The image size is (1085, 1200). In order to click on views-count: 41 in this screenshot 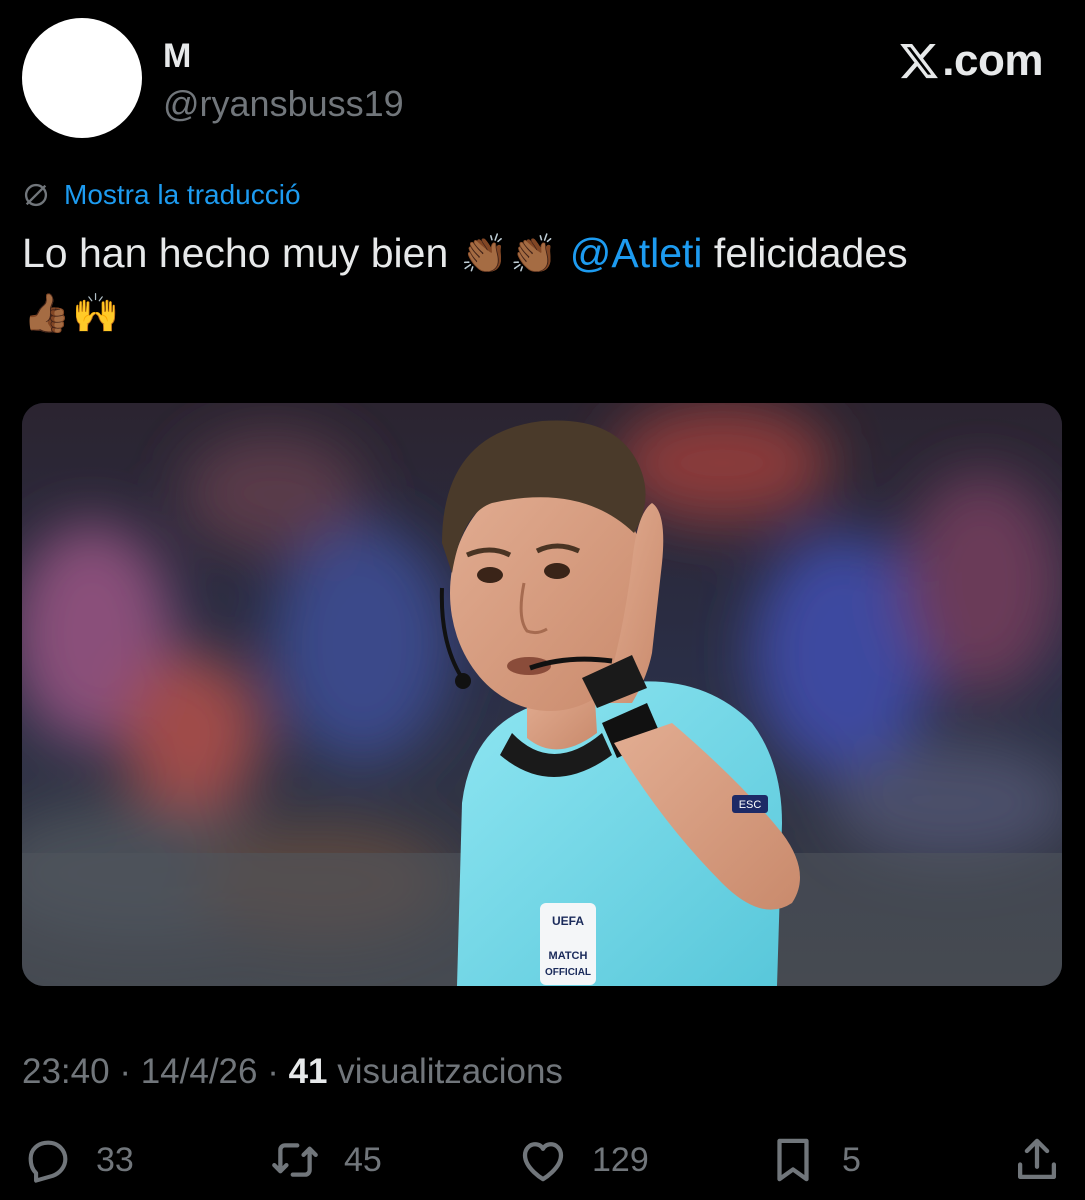, I will do `click(308, 1071)`.